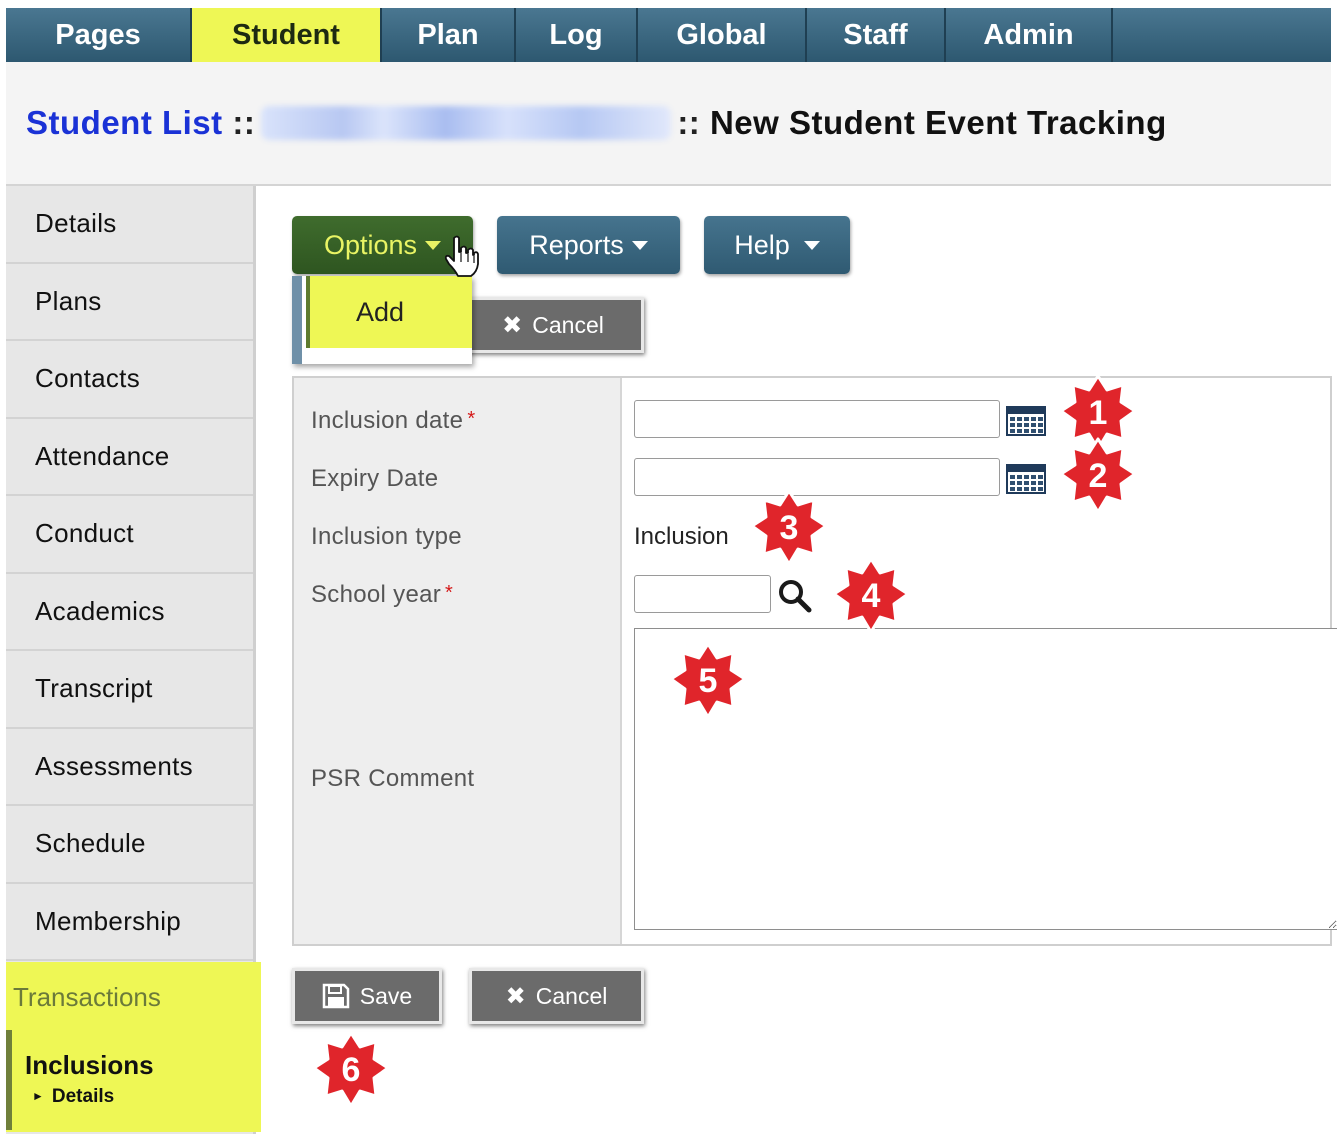  Describe the element at coordinates (576, 244) in the screenshot. I see `reports-label: Reports` at that location.